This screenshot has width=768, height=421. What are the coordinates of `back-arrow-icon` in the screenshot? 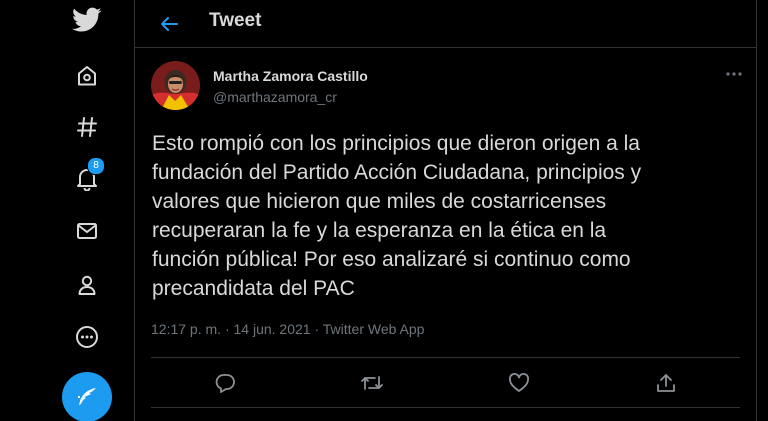 It's located at (169, 24).